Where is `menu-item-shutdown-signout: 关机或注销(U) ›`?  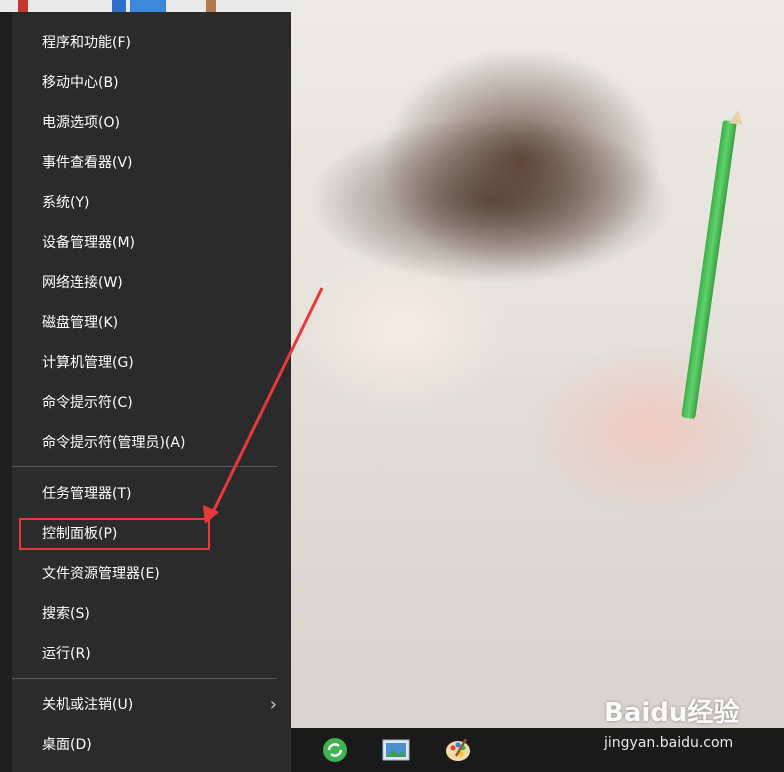
menu-item-shutdown-signout: 关机或注销(U) › is located at coordinates (151, 705).